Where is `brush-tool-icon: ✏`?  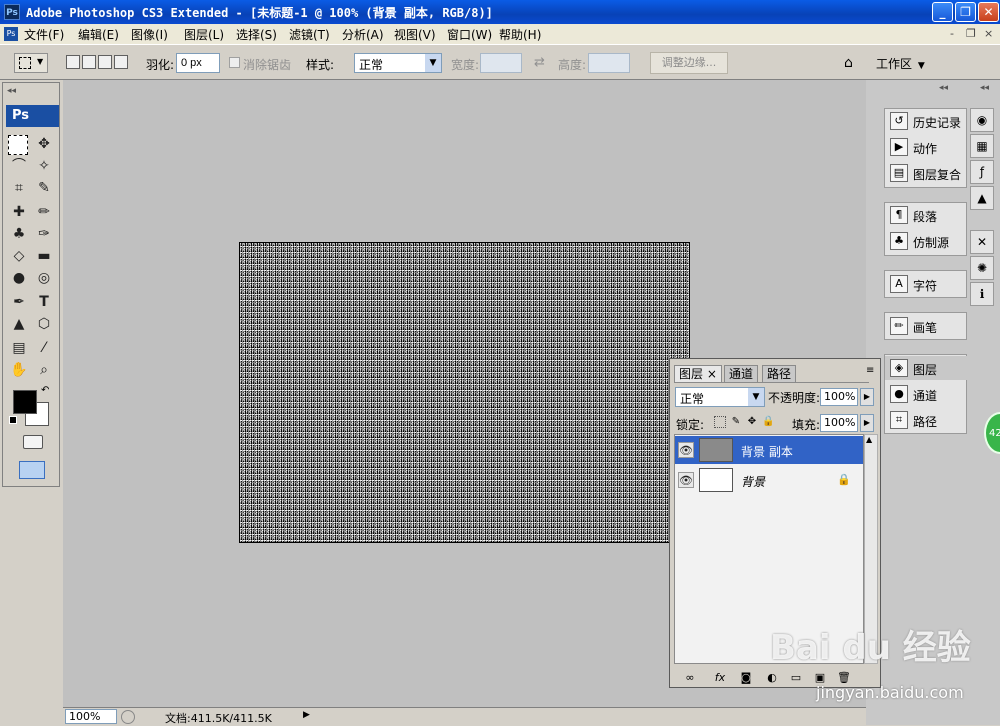
brush-tool-icon: ✏ is located at coordinates (44, 212).